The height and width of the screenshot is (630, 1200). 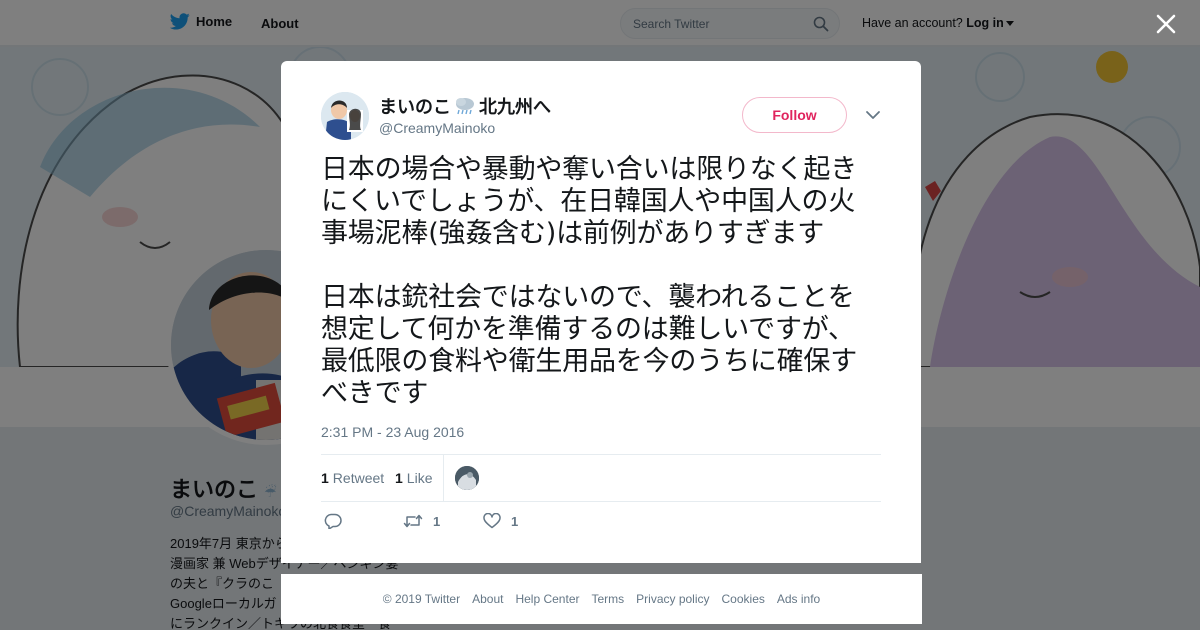 I want to click on footer-link-cookies: Cookies, so click(x=743, y=599).